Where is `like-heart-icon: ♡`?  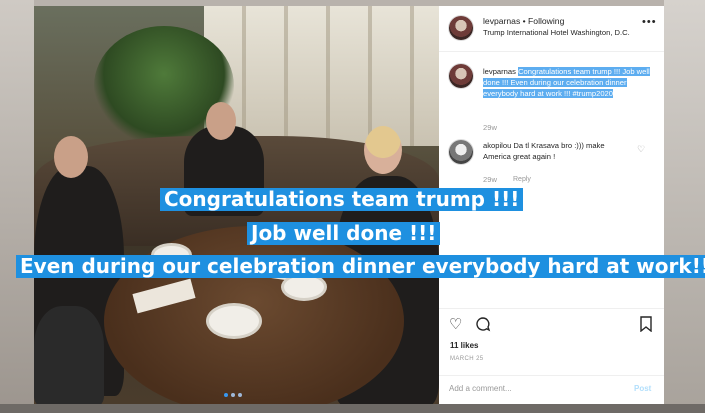
like-heart-icon: ♡ is located at coordinates (455, 324).